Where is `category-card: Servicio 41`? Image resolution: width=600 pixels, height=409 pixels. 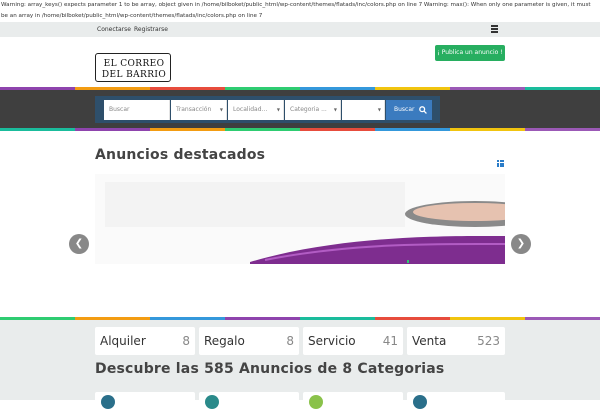 category-card: Servicio 41 is located at coordinates (353, 341).